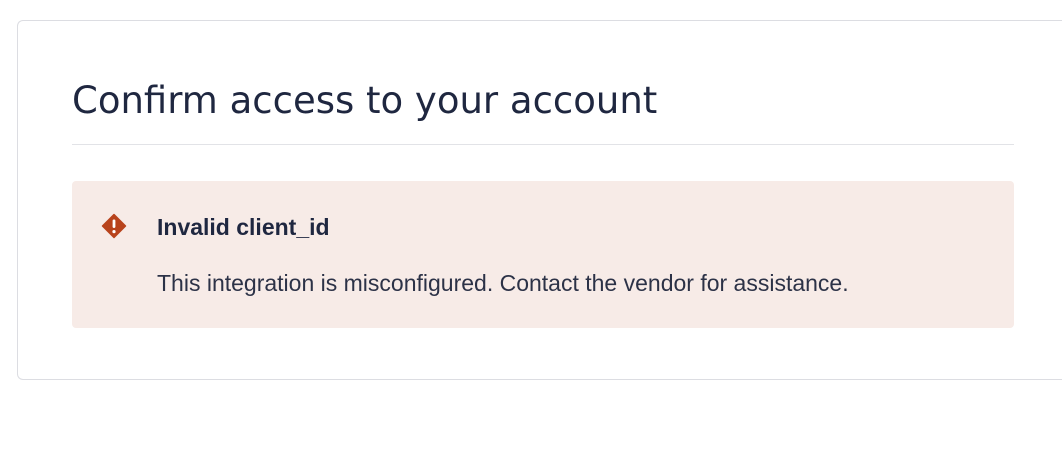 The height and width of the screenshot is (451, 1062). I want to click on title-divider, so click(543, 144).